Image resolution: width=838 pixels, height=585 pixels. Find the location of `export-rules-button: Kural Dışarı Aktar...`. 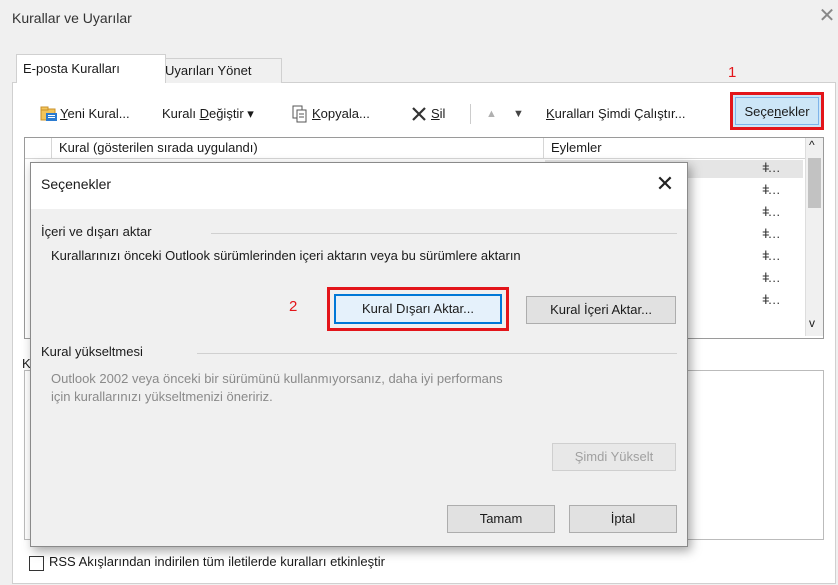

export-rules-button: Kural Dışarı Aktar... is located at coordinates (418, 309).